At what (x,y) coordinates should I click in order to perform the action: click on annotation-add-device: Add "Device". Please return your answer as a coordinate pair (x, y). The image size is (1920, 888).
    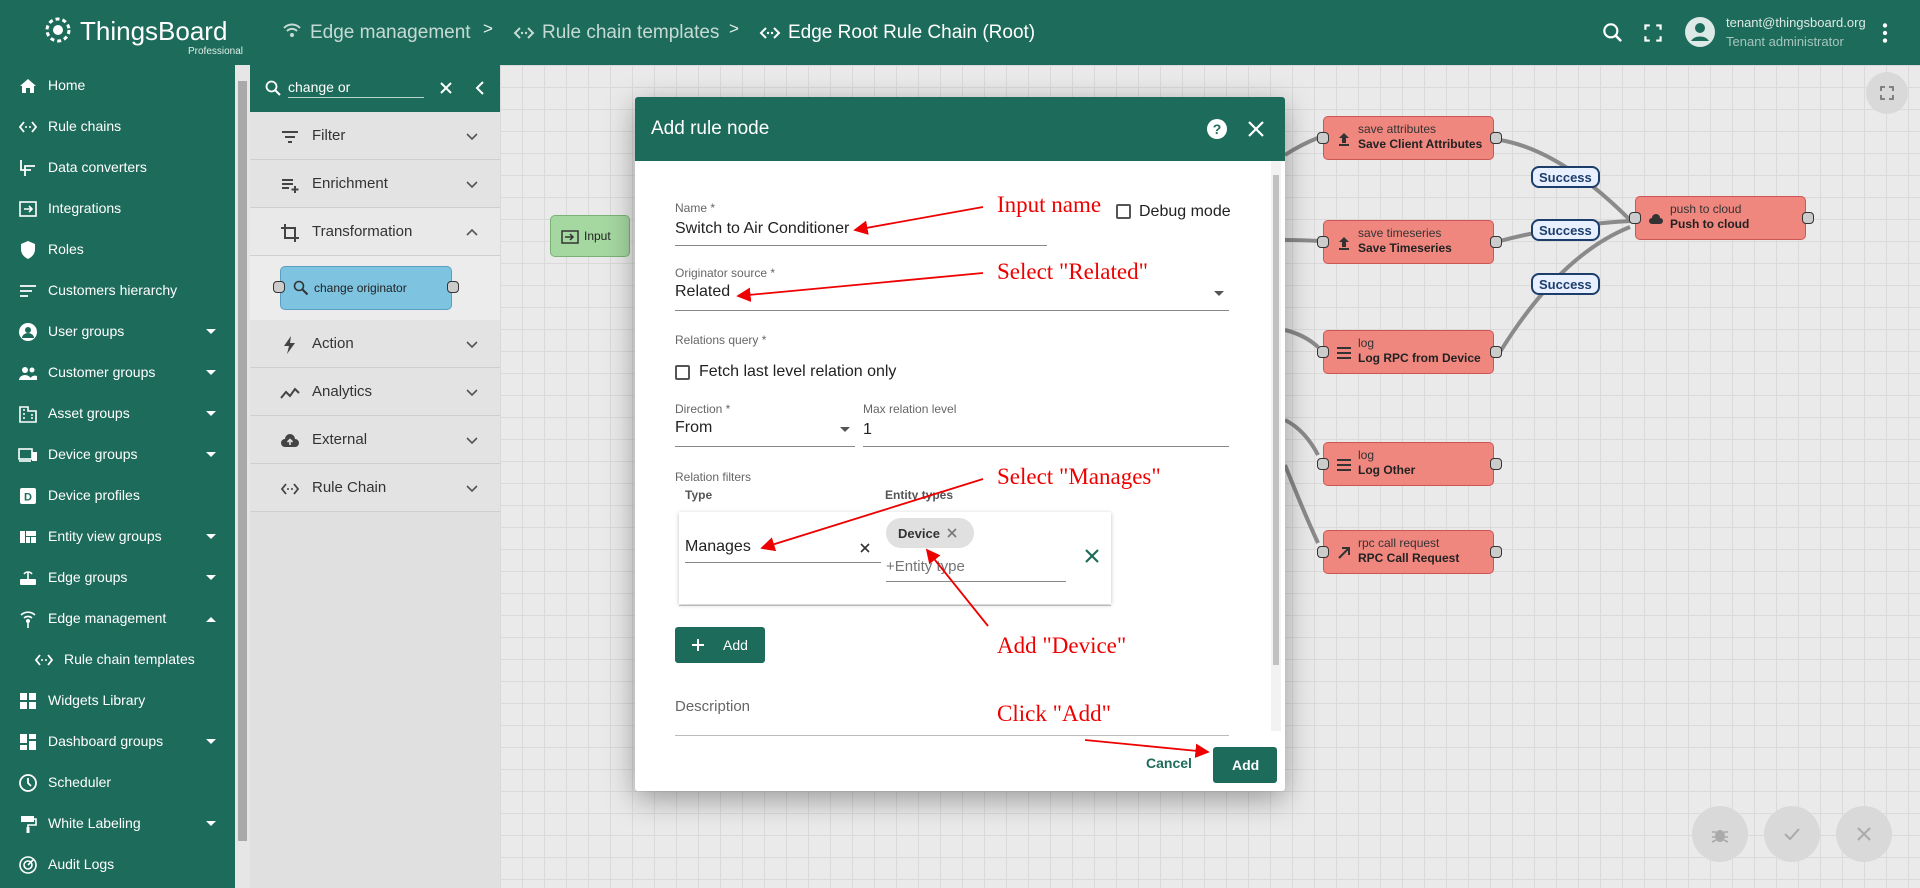
    Looking at the image, I should click on (1062, 645).